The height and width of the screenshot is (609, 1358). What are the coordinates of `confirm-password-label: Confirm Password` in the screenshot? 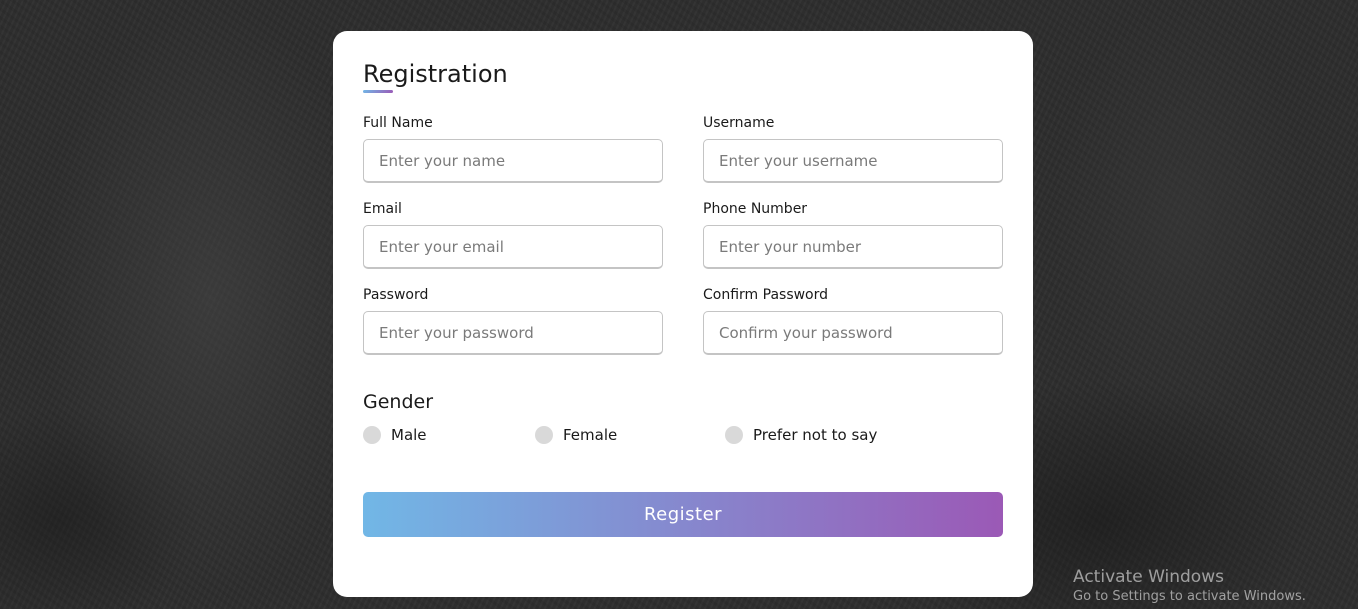 It's located at (766, 295).